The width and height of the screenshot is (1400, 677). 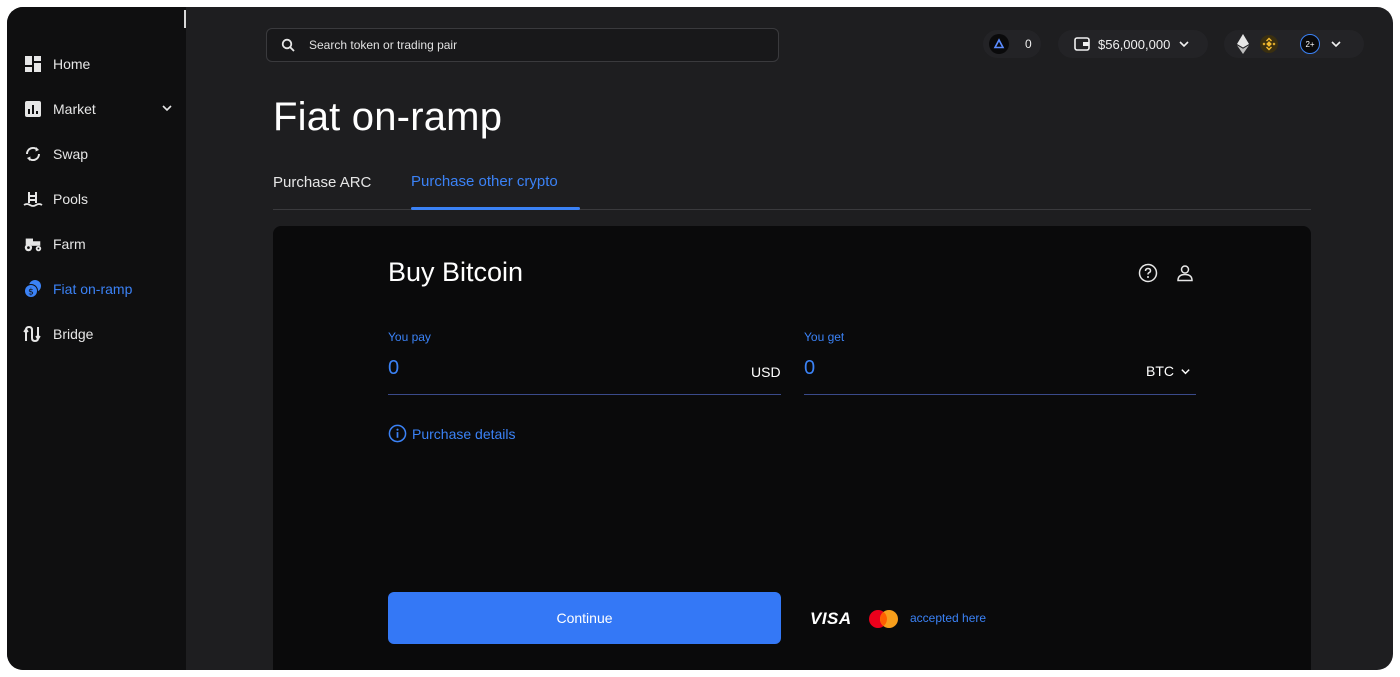 I want to click on network-more-count: 2+, so click(x=1310, y=44).